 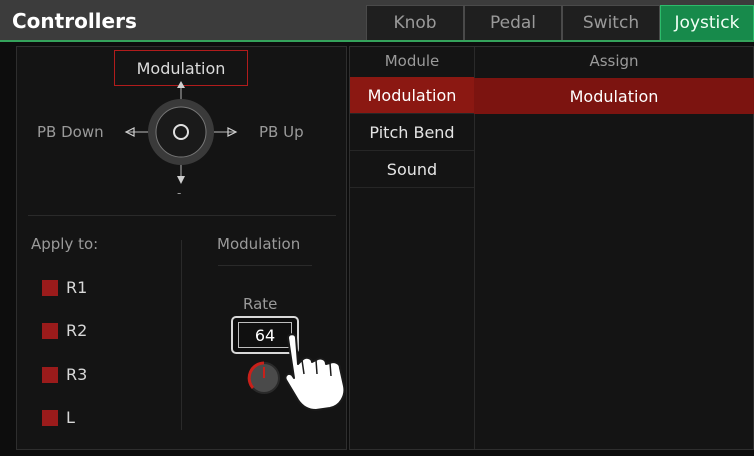 What do you see at coordinates (181, 180) in the screenshot?
I see `arrow-down-icon` at bounding box center [181, 180].